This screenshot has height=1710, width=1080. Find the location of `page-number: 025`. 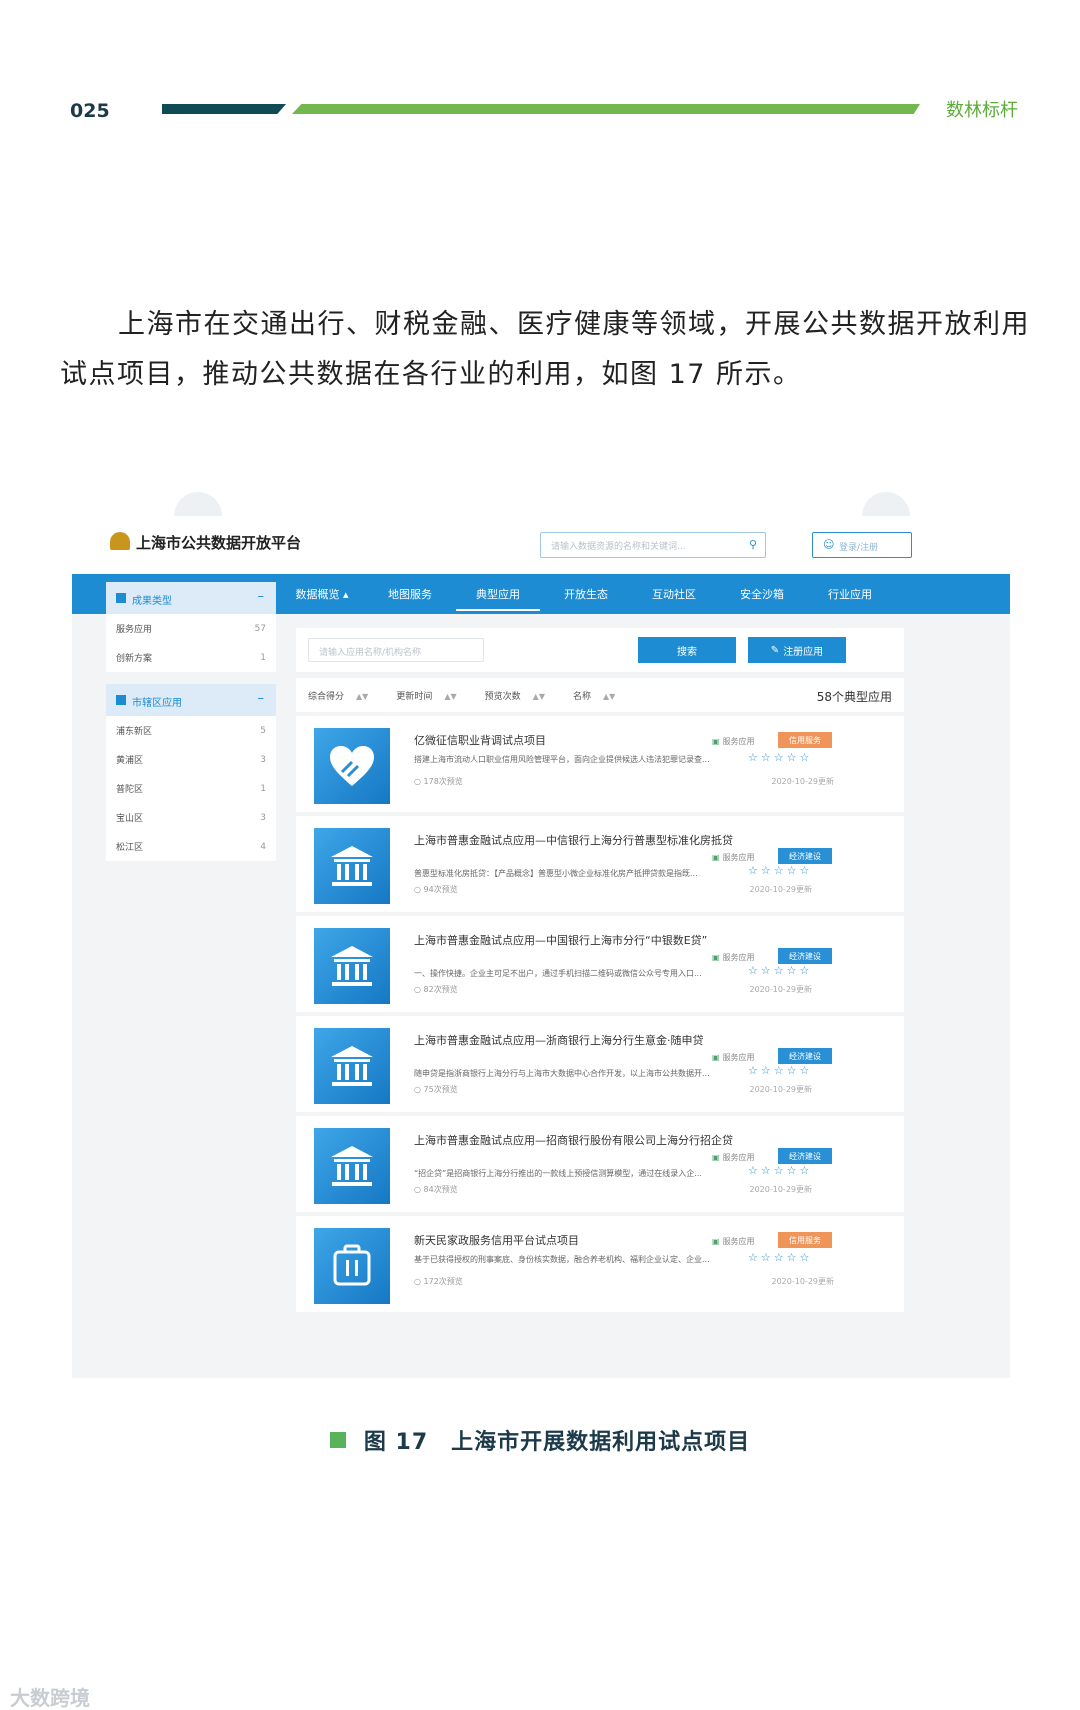

page-number: 025 is located at coordinates (90, 111).